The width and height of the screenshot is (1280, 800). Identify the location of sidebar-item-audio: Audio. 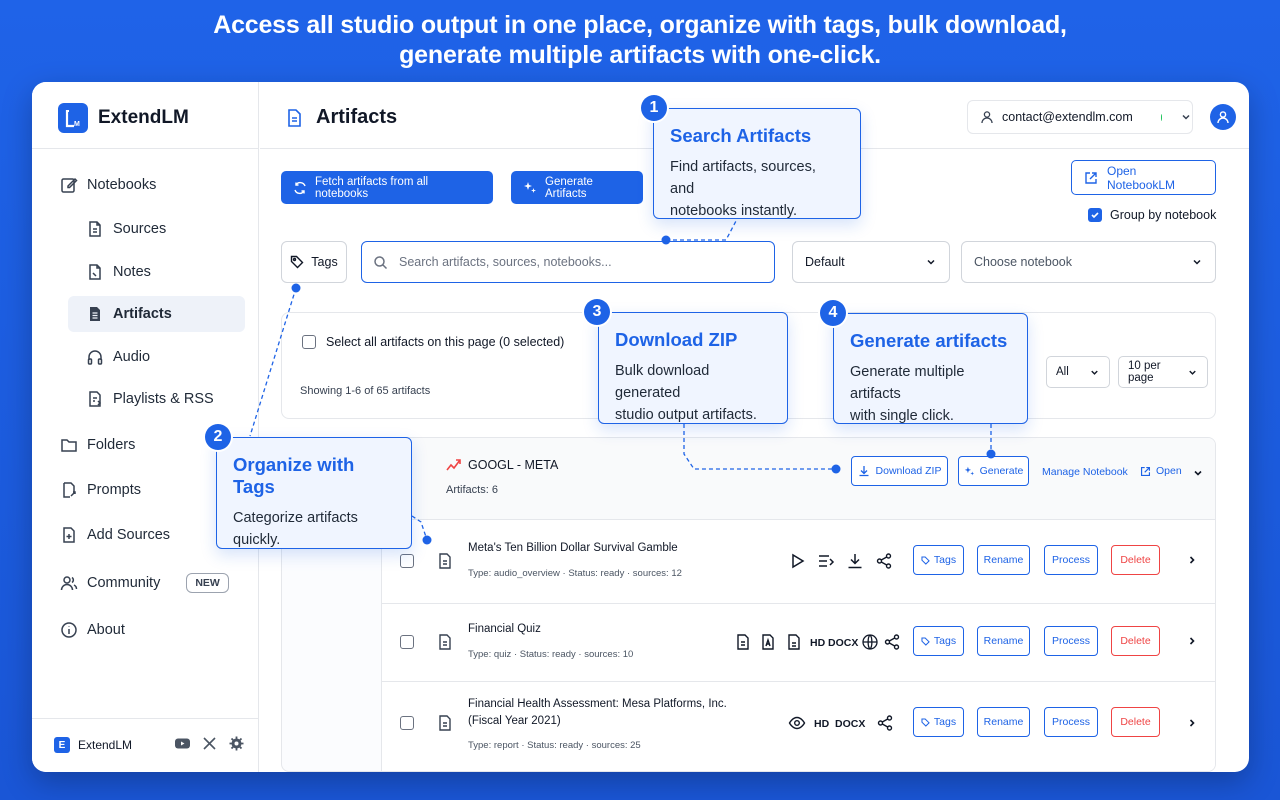
(118, 357).